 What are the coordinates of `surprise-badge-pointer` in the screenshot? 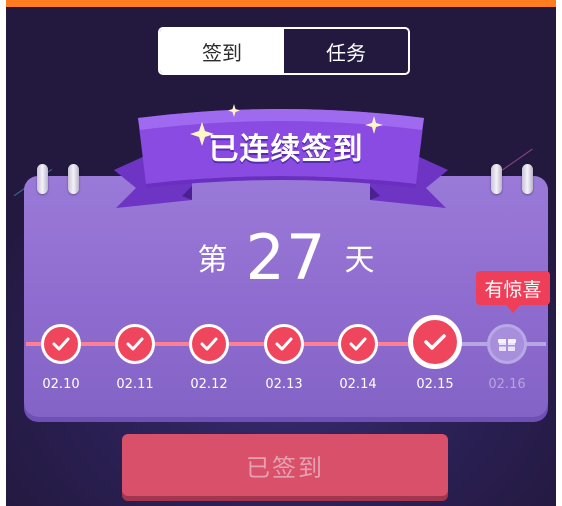 It's located at (513, 309).